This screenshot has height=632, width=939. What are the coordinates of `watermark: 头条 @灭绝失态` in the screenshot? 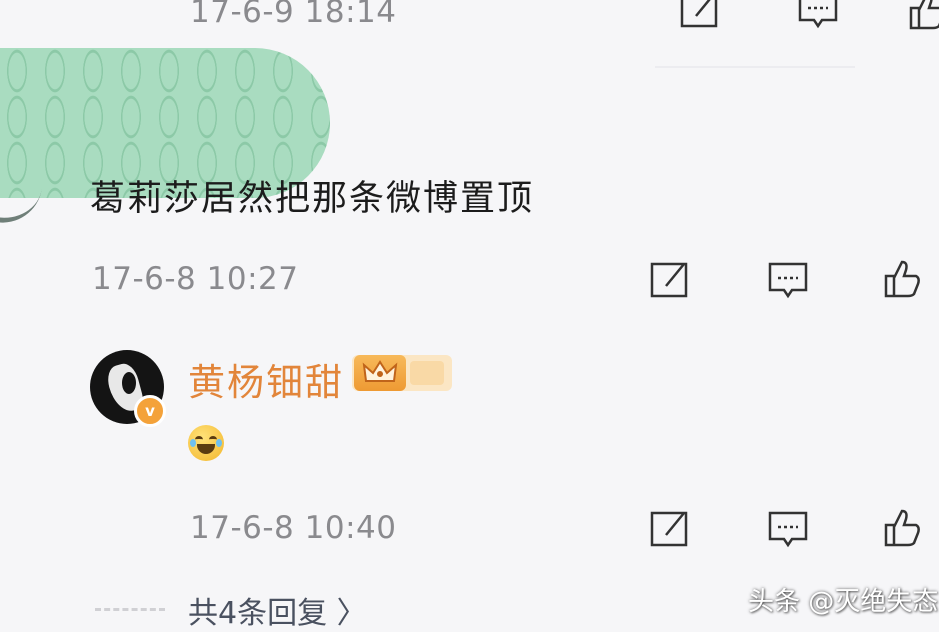 It's located at (843, 602).